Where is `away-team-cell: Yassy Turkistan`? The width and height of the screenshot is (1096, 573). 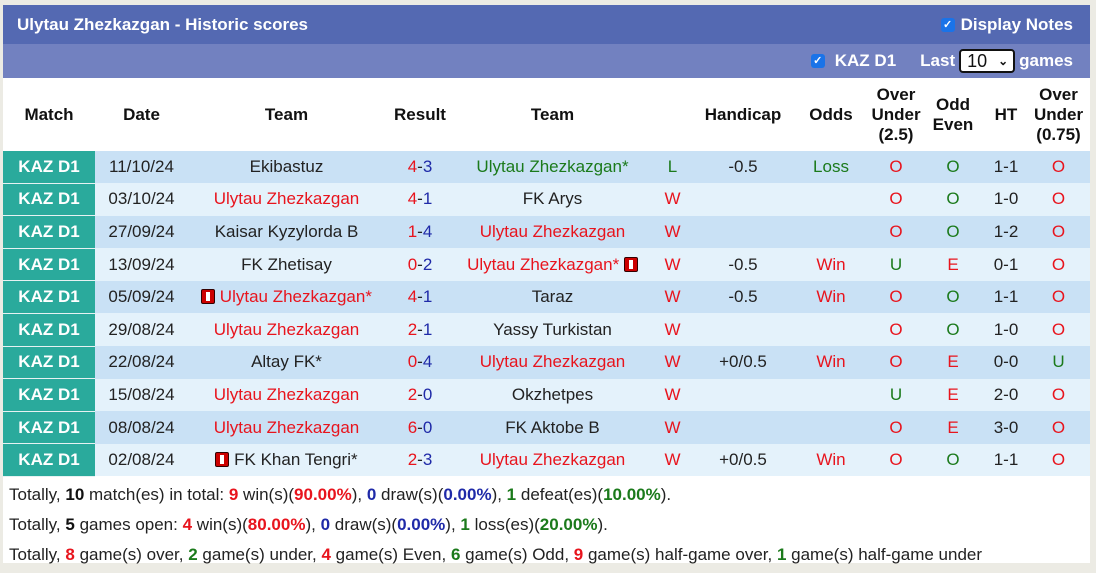
away-team-cell: Yassy Turkistan is located at coordinates (552, 330).